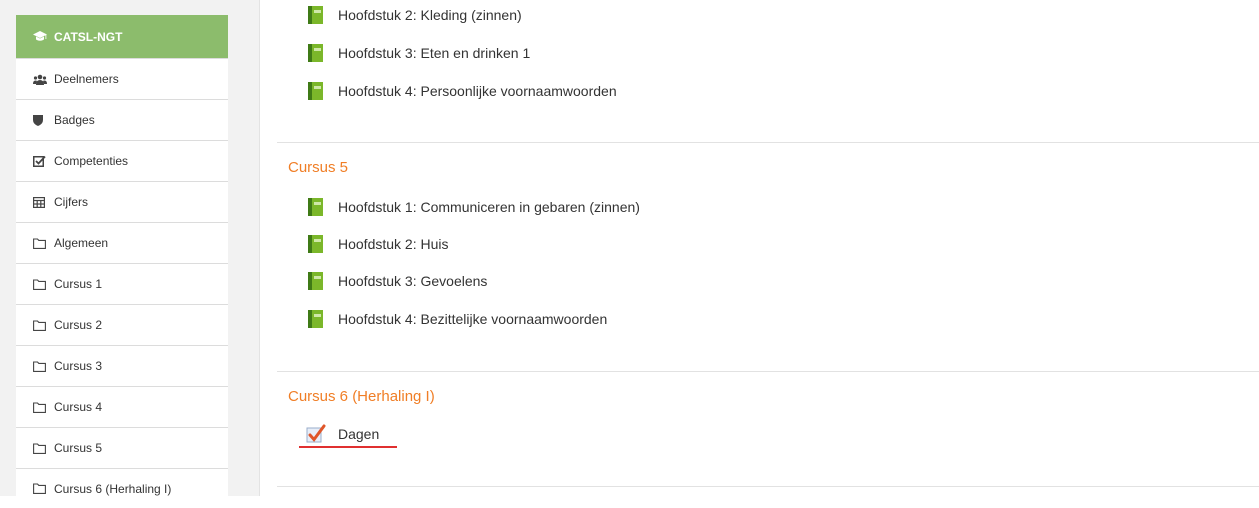 The image size is (1259, 508). Describe the element at coordinates (434, 53) in the screenshot. I see `activity-label: Hoofdstuk 3: Eten en drinken 1` at that location.